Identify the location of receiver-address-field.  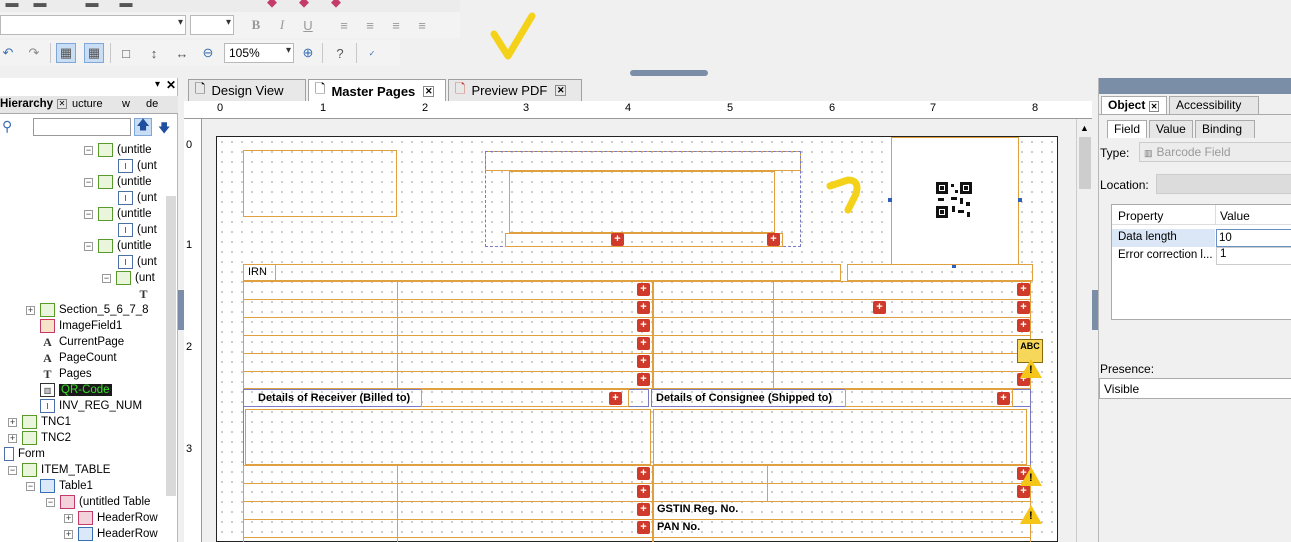
(448, 437).